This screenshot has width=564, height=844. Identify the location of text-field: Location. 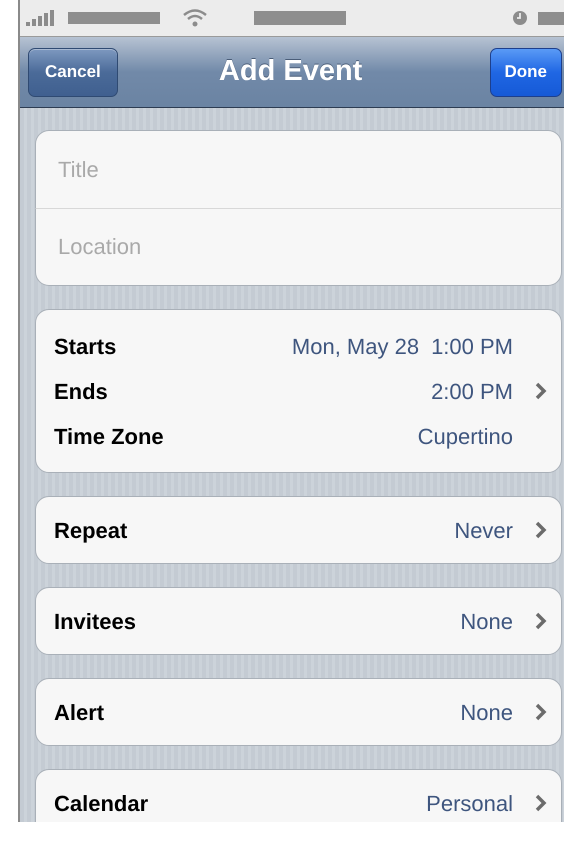
(298, 247).